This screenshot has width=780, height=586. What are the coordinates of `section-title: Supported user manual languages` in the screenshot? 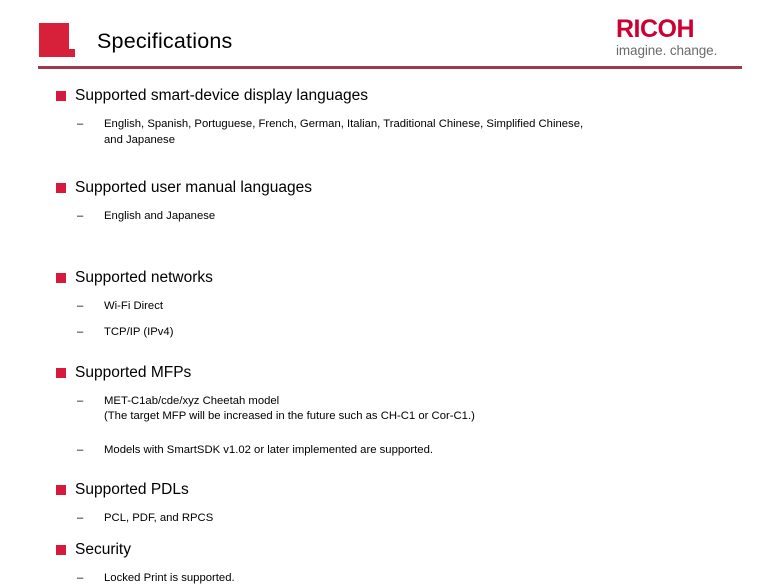 It's located at (184, 188).